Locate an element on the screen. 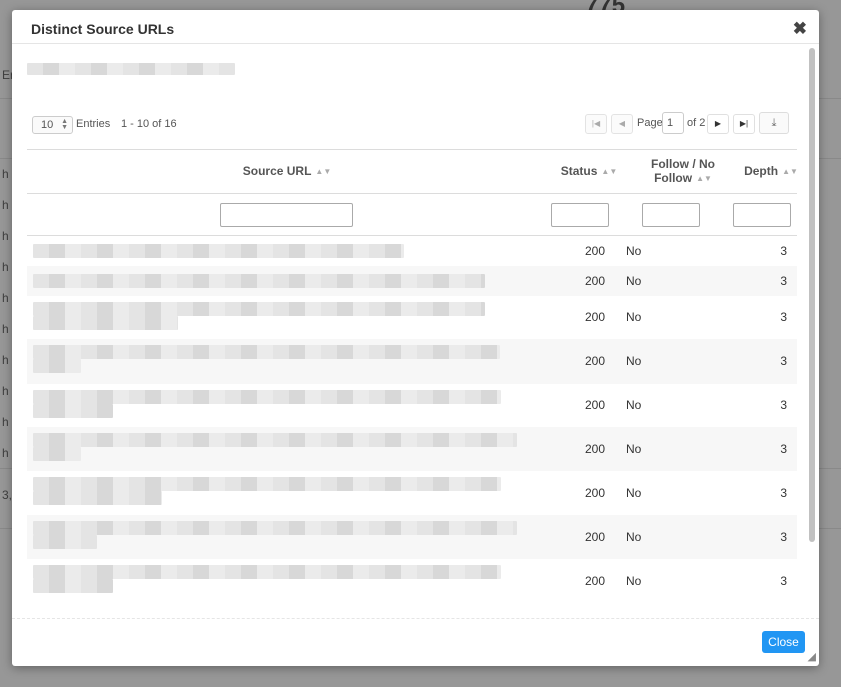 The image size is (841, 687). close-icon: ✖ is located at coordinates (800, 29).